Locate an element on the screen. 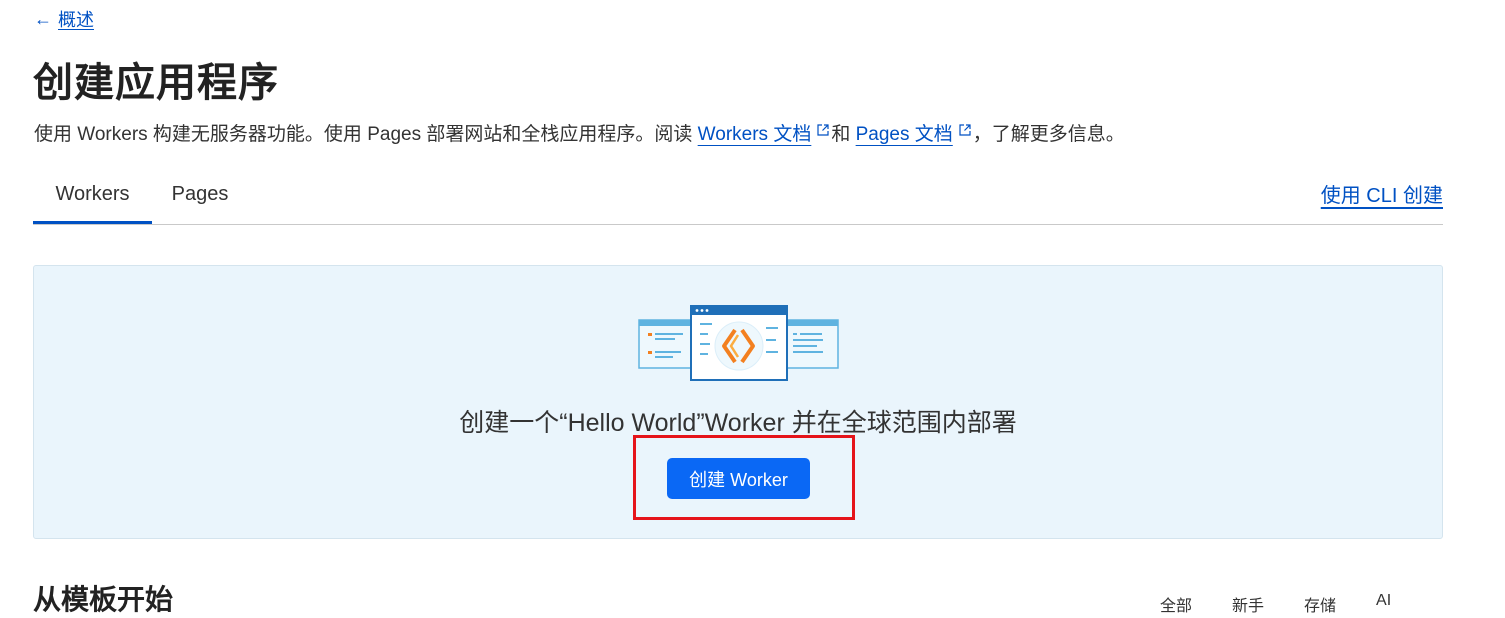  tab-workers: Workers is located at coordinates (92, 196).